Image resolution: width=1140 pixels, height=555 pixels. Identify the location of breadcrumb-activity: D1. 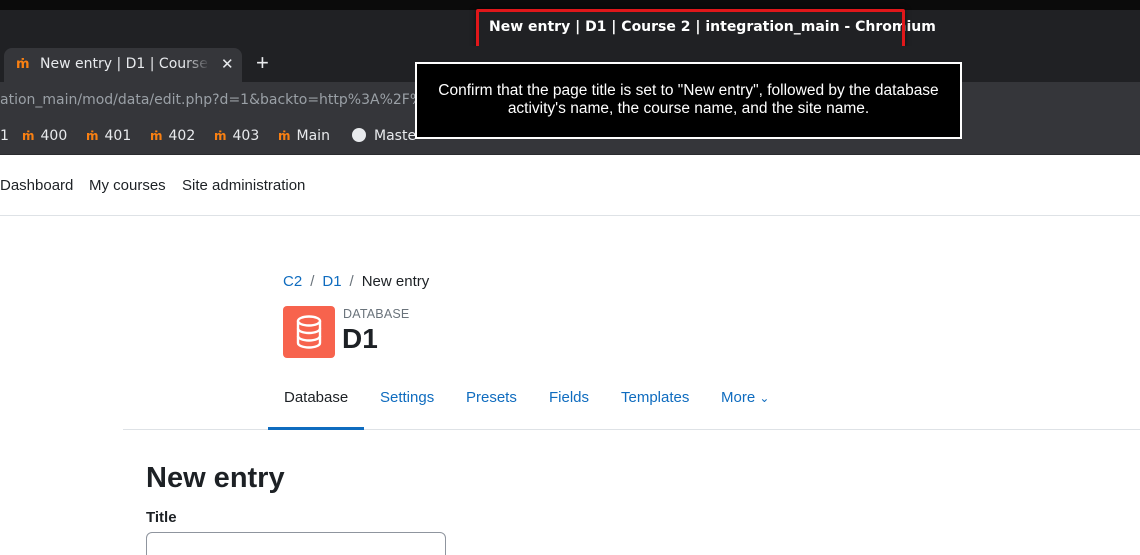
(331, 281).